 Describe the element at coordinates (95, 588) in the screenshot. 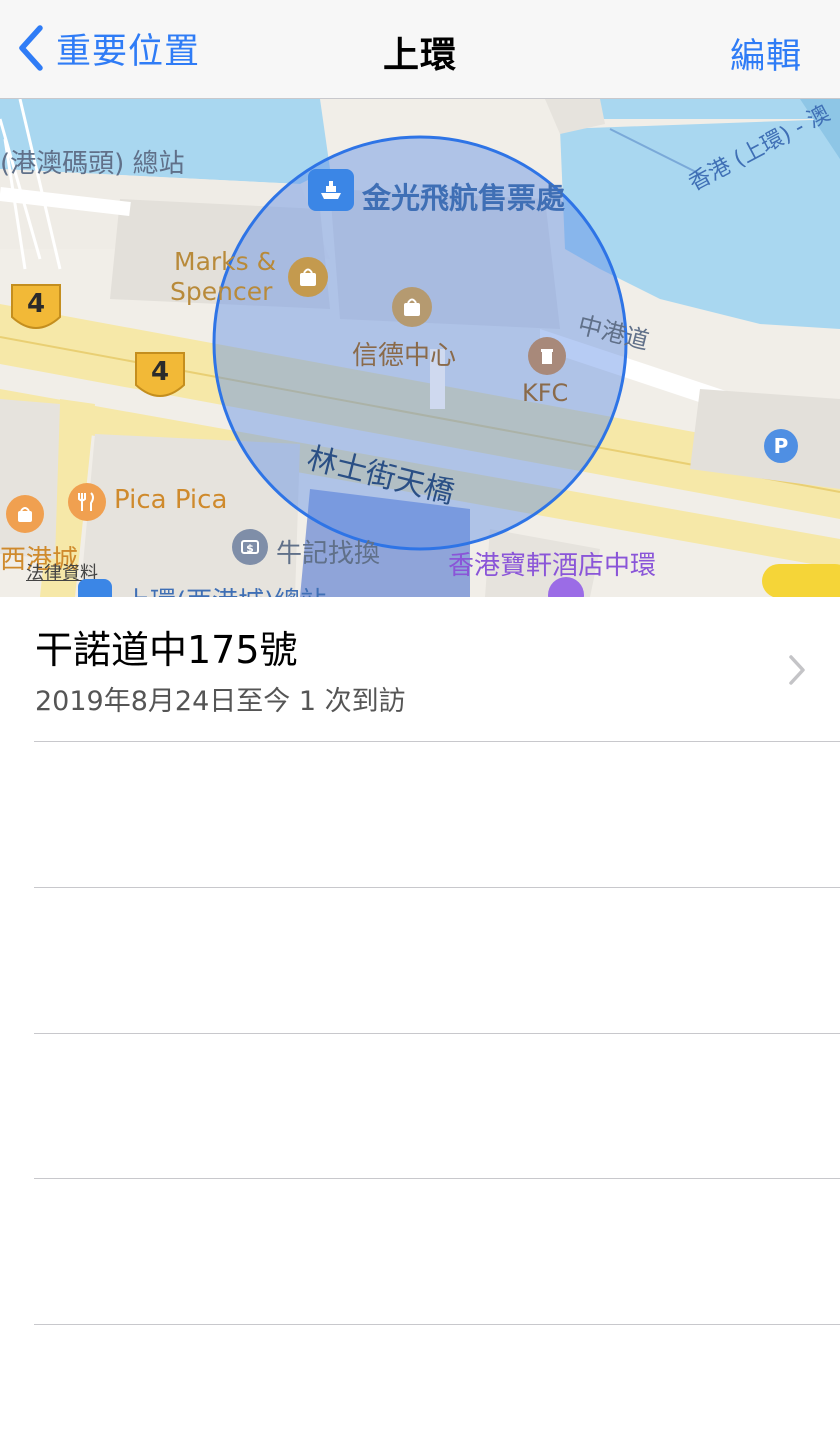

I see `bus-icon` at that location.